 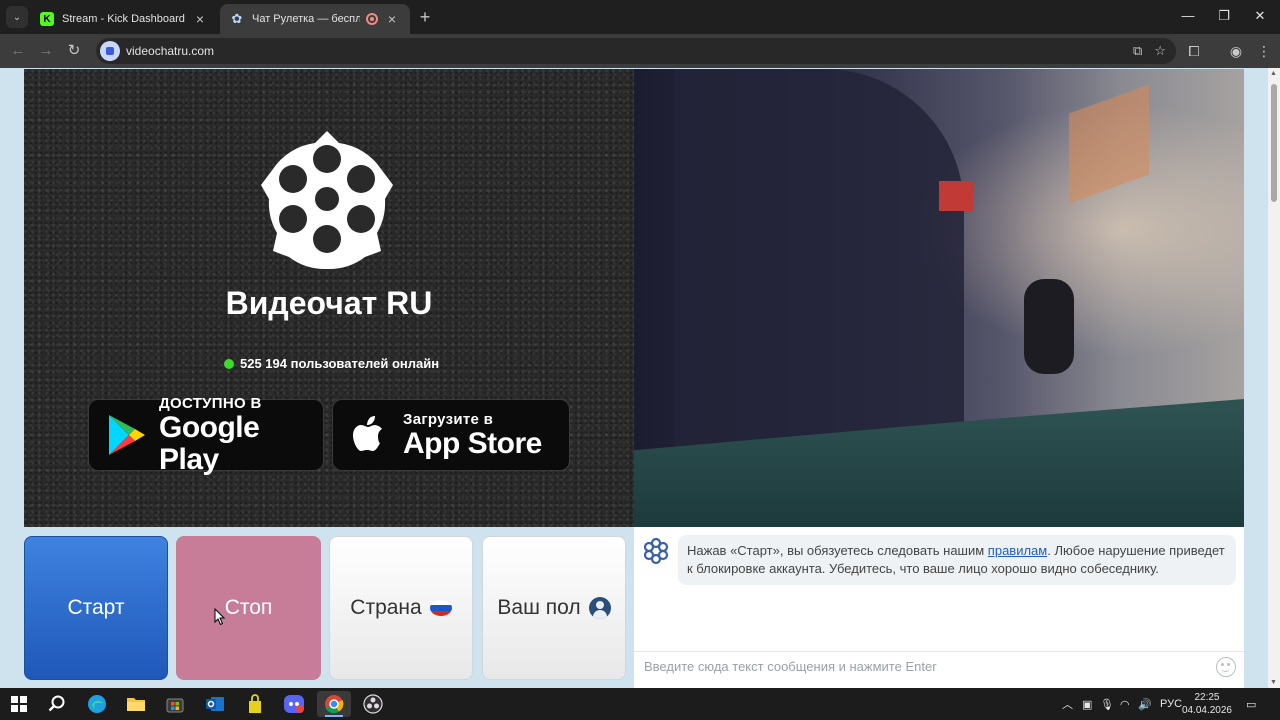 I want to click on online-counter: 525 194 пользователей онлайн, so click(x=331, y=363).